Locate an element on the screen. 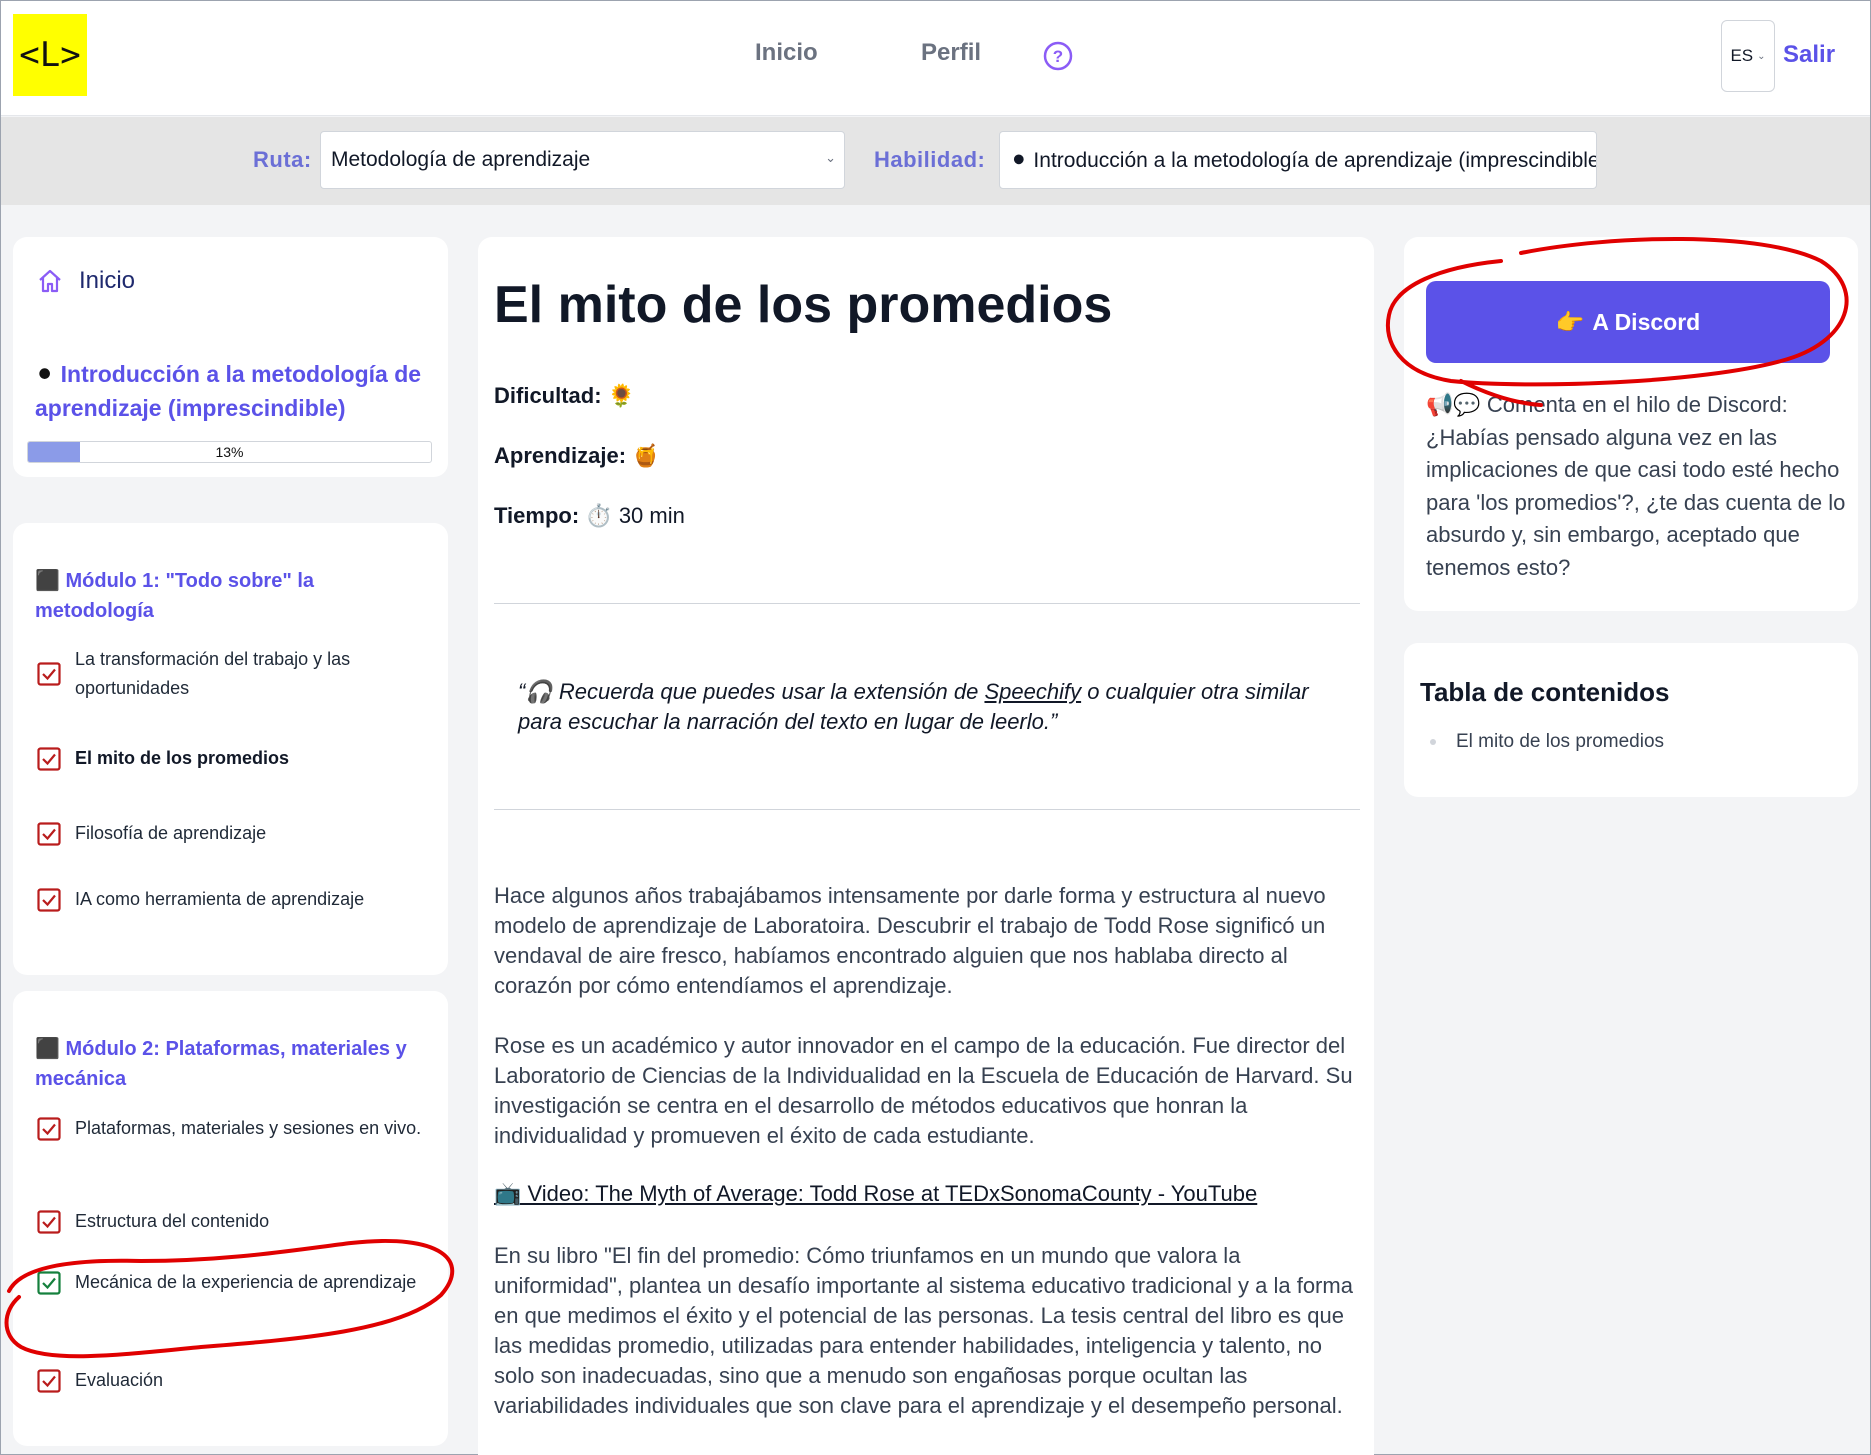  time-row: Tiempo: ⏱️ 30 min is located at coordinates (589, 516).